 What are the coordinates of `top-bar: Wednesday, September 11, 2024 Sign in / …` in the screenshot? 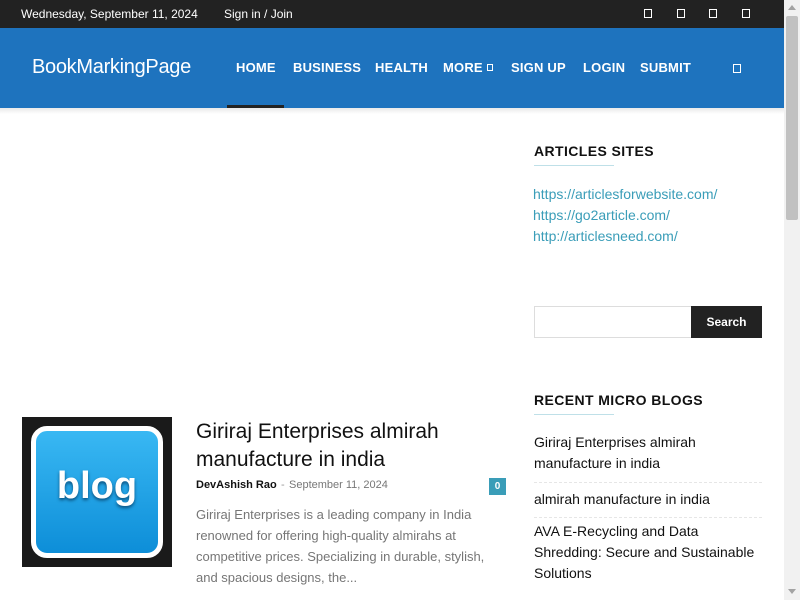 It's located at (392, 14).